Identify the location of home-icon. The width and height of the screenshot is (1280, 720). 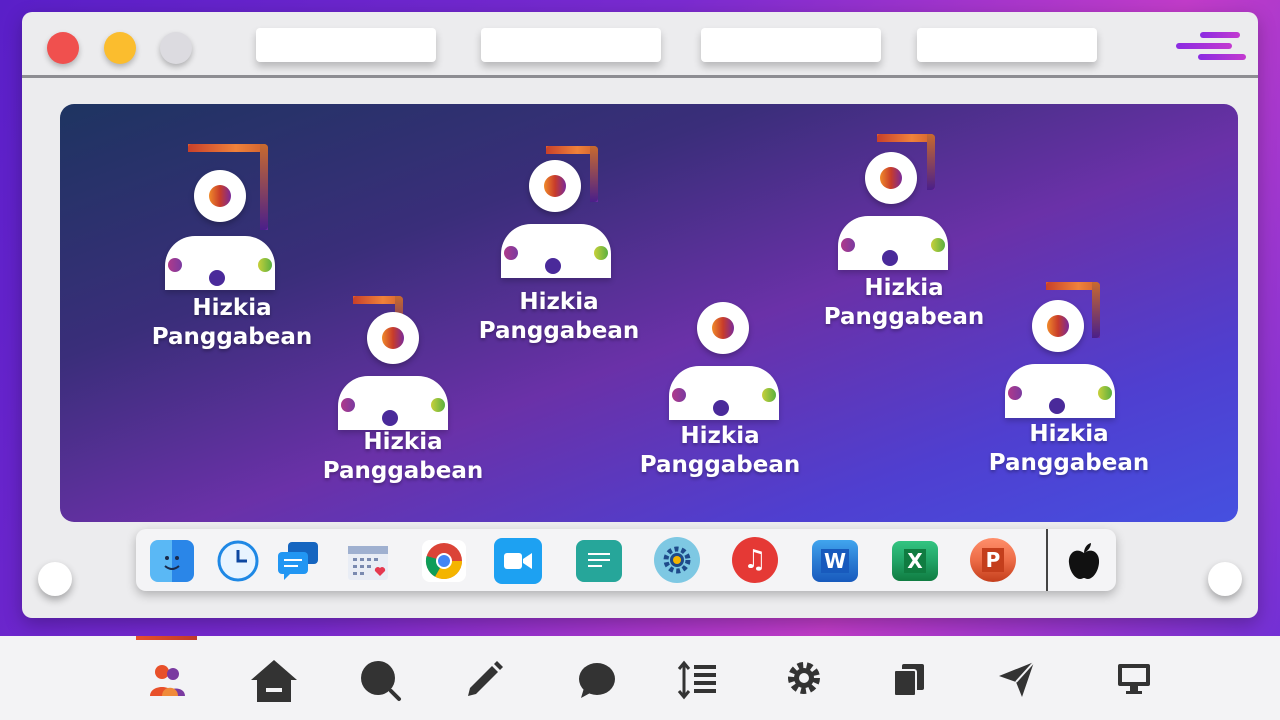
(274, 680).